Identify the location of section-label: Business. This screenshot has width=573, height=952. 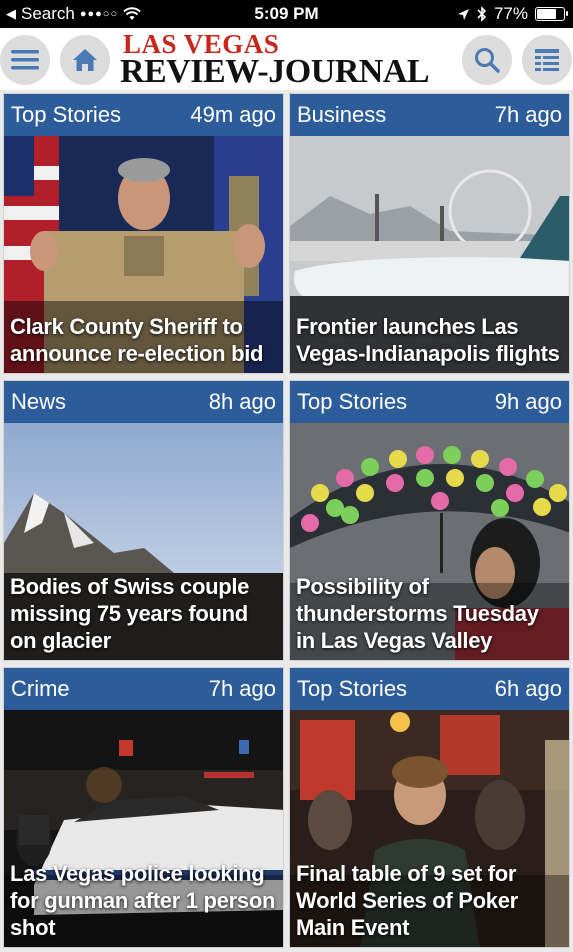
(341, 115).